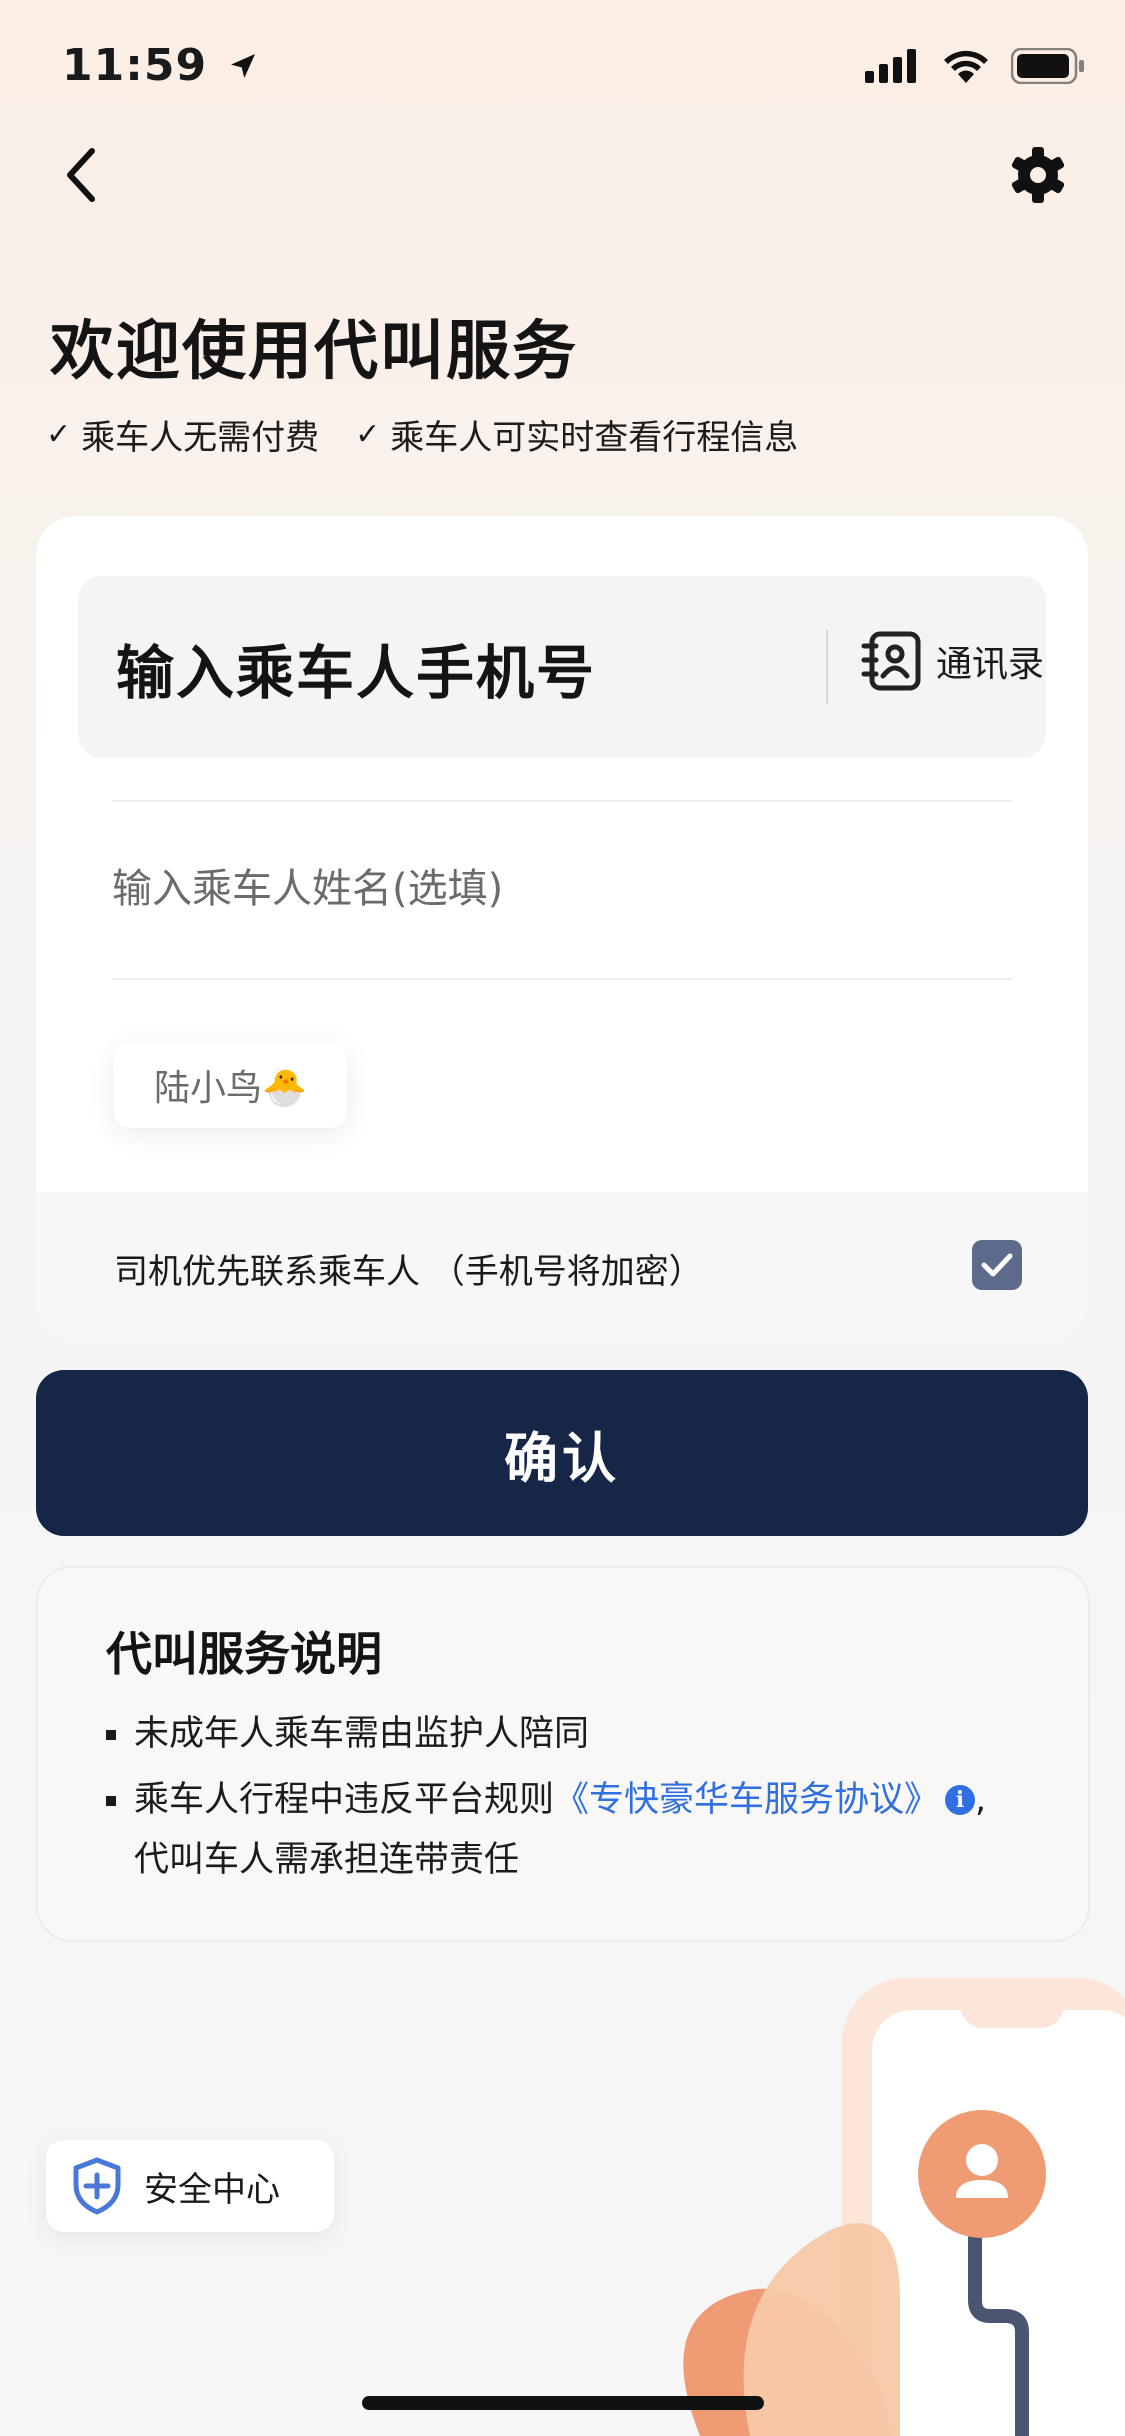 The width and height of the screenshot is (1125, 2436). I want to click on safety-center-button: 安全中心, so click(190, 2186).